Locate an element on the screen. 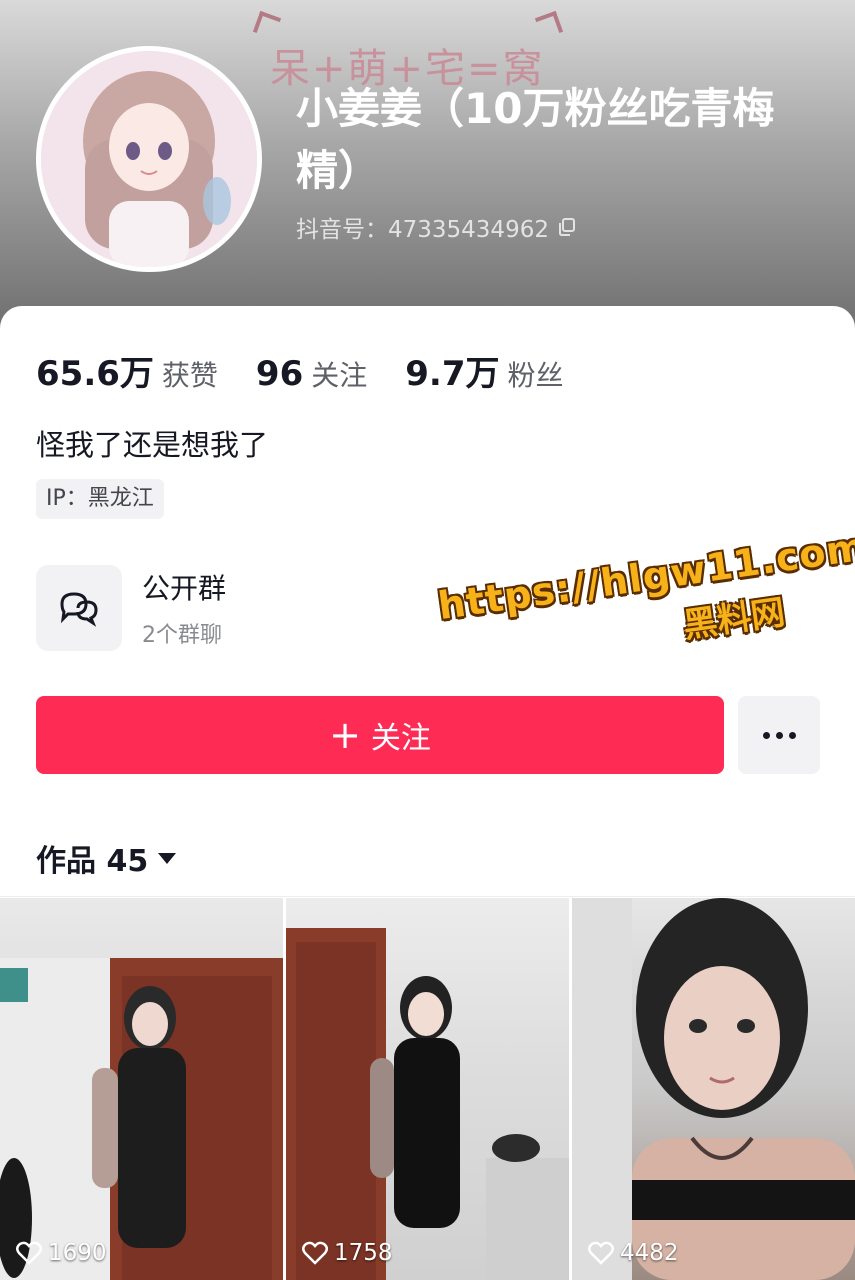  cat-ear-right-decoration is located at coordinates (549, 25).